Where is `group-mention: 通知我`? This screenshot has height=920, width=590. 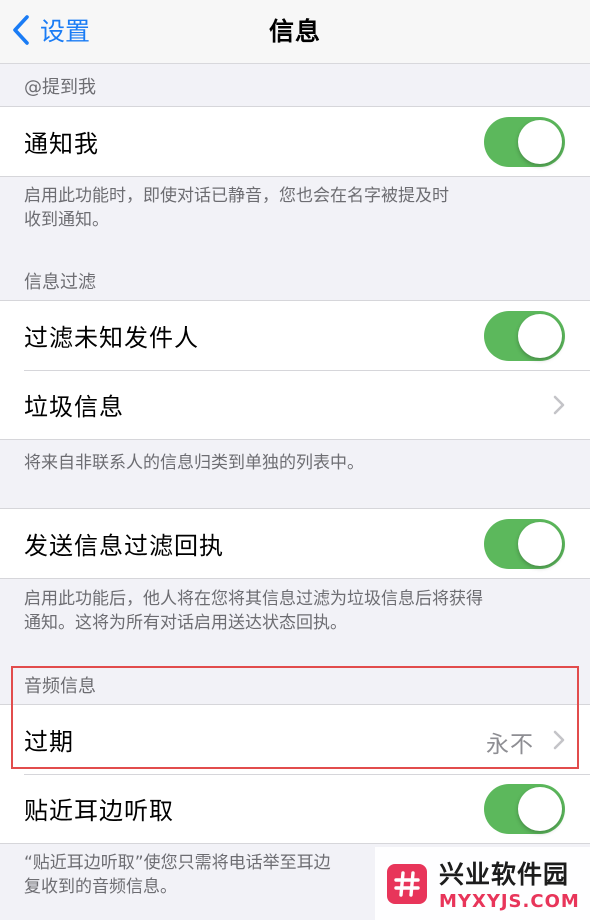 group-mention: 通知我 is located at coordinates (295, 141).